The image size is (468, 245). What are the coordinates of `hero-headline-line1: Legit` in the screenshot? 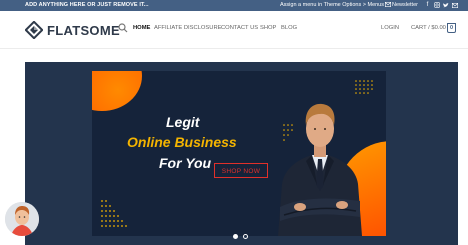 It's located at (183, 122).